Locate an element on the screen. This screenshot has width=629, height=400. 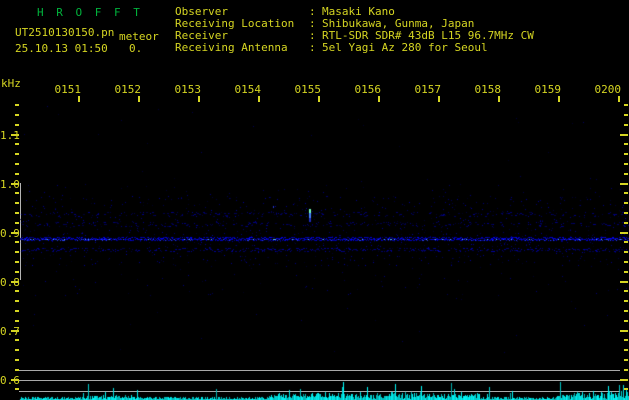
time-tick-label: 0156 is located at coordinates (368, 89).